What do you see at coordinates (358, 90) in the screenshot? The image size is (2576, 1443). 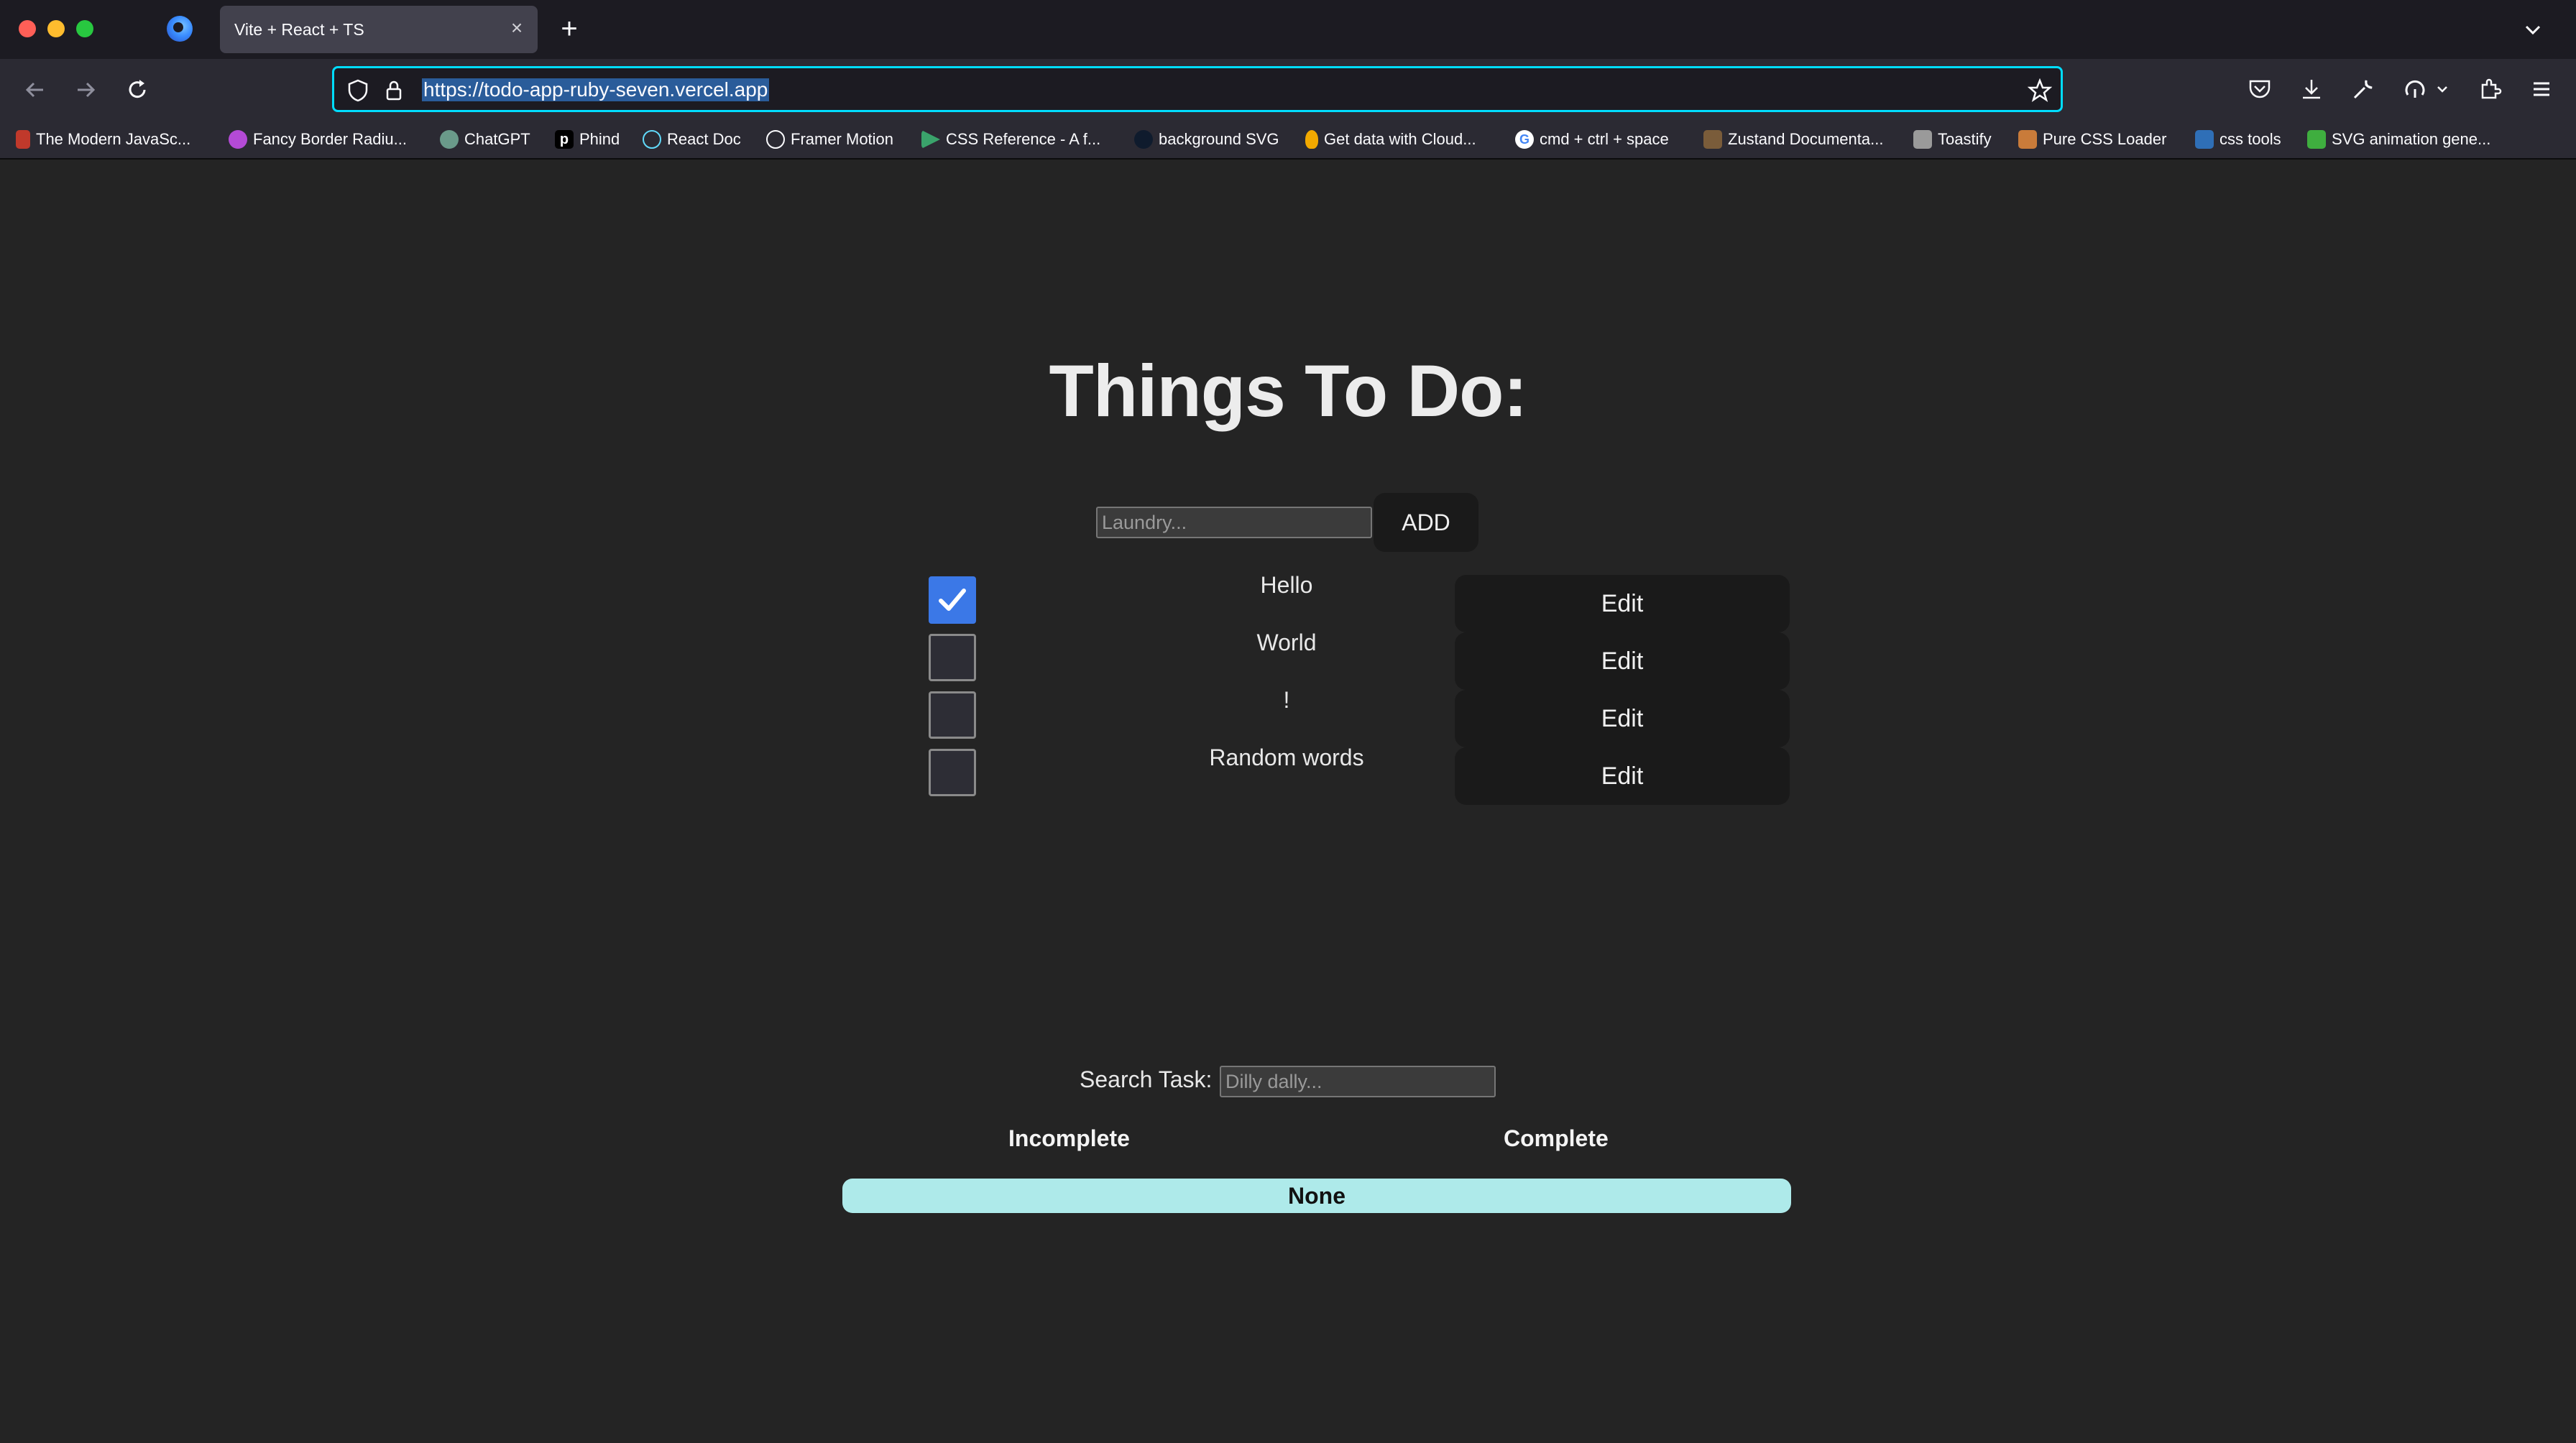 I see `tracking-protection-shield-icon` at bounding box center [358, 90].